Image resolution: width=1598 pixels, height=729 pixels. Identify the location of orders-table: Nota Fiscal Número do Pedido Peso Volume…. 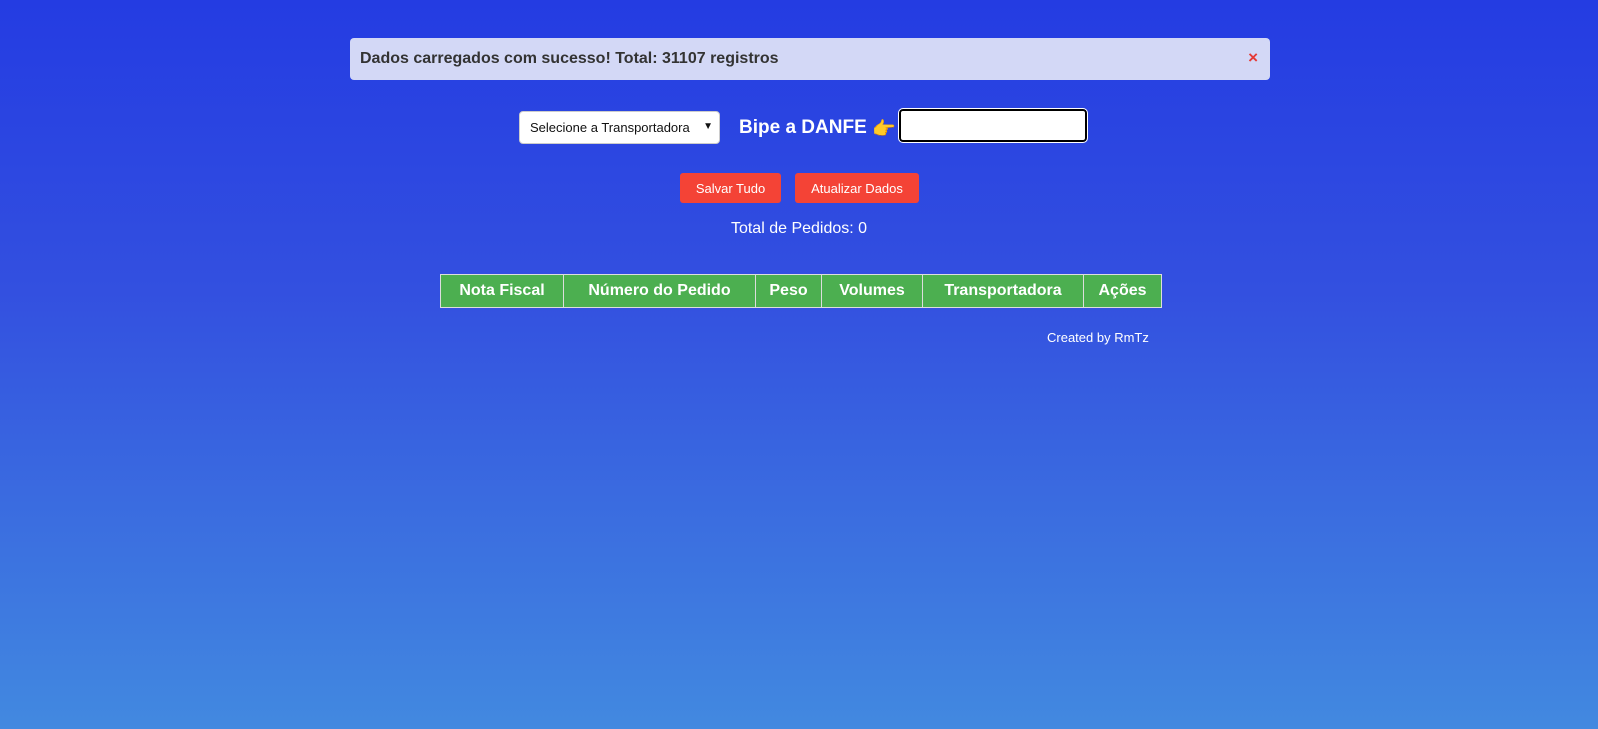
(801, 291).